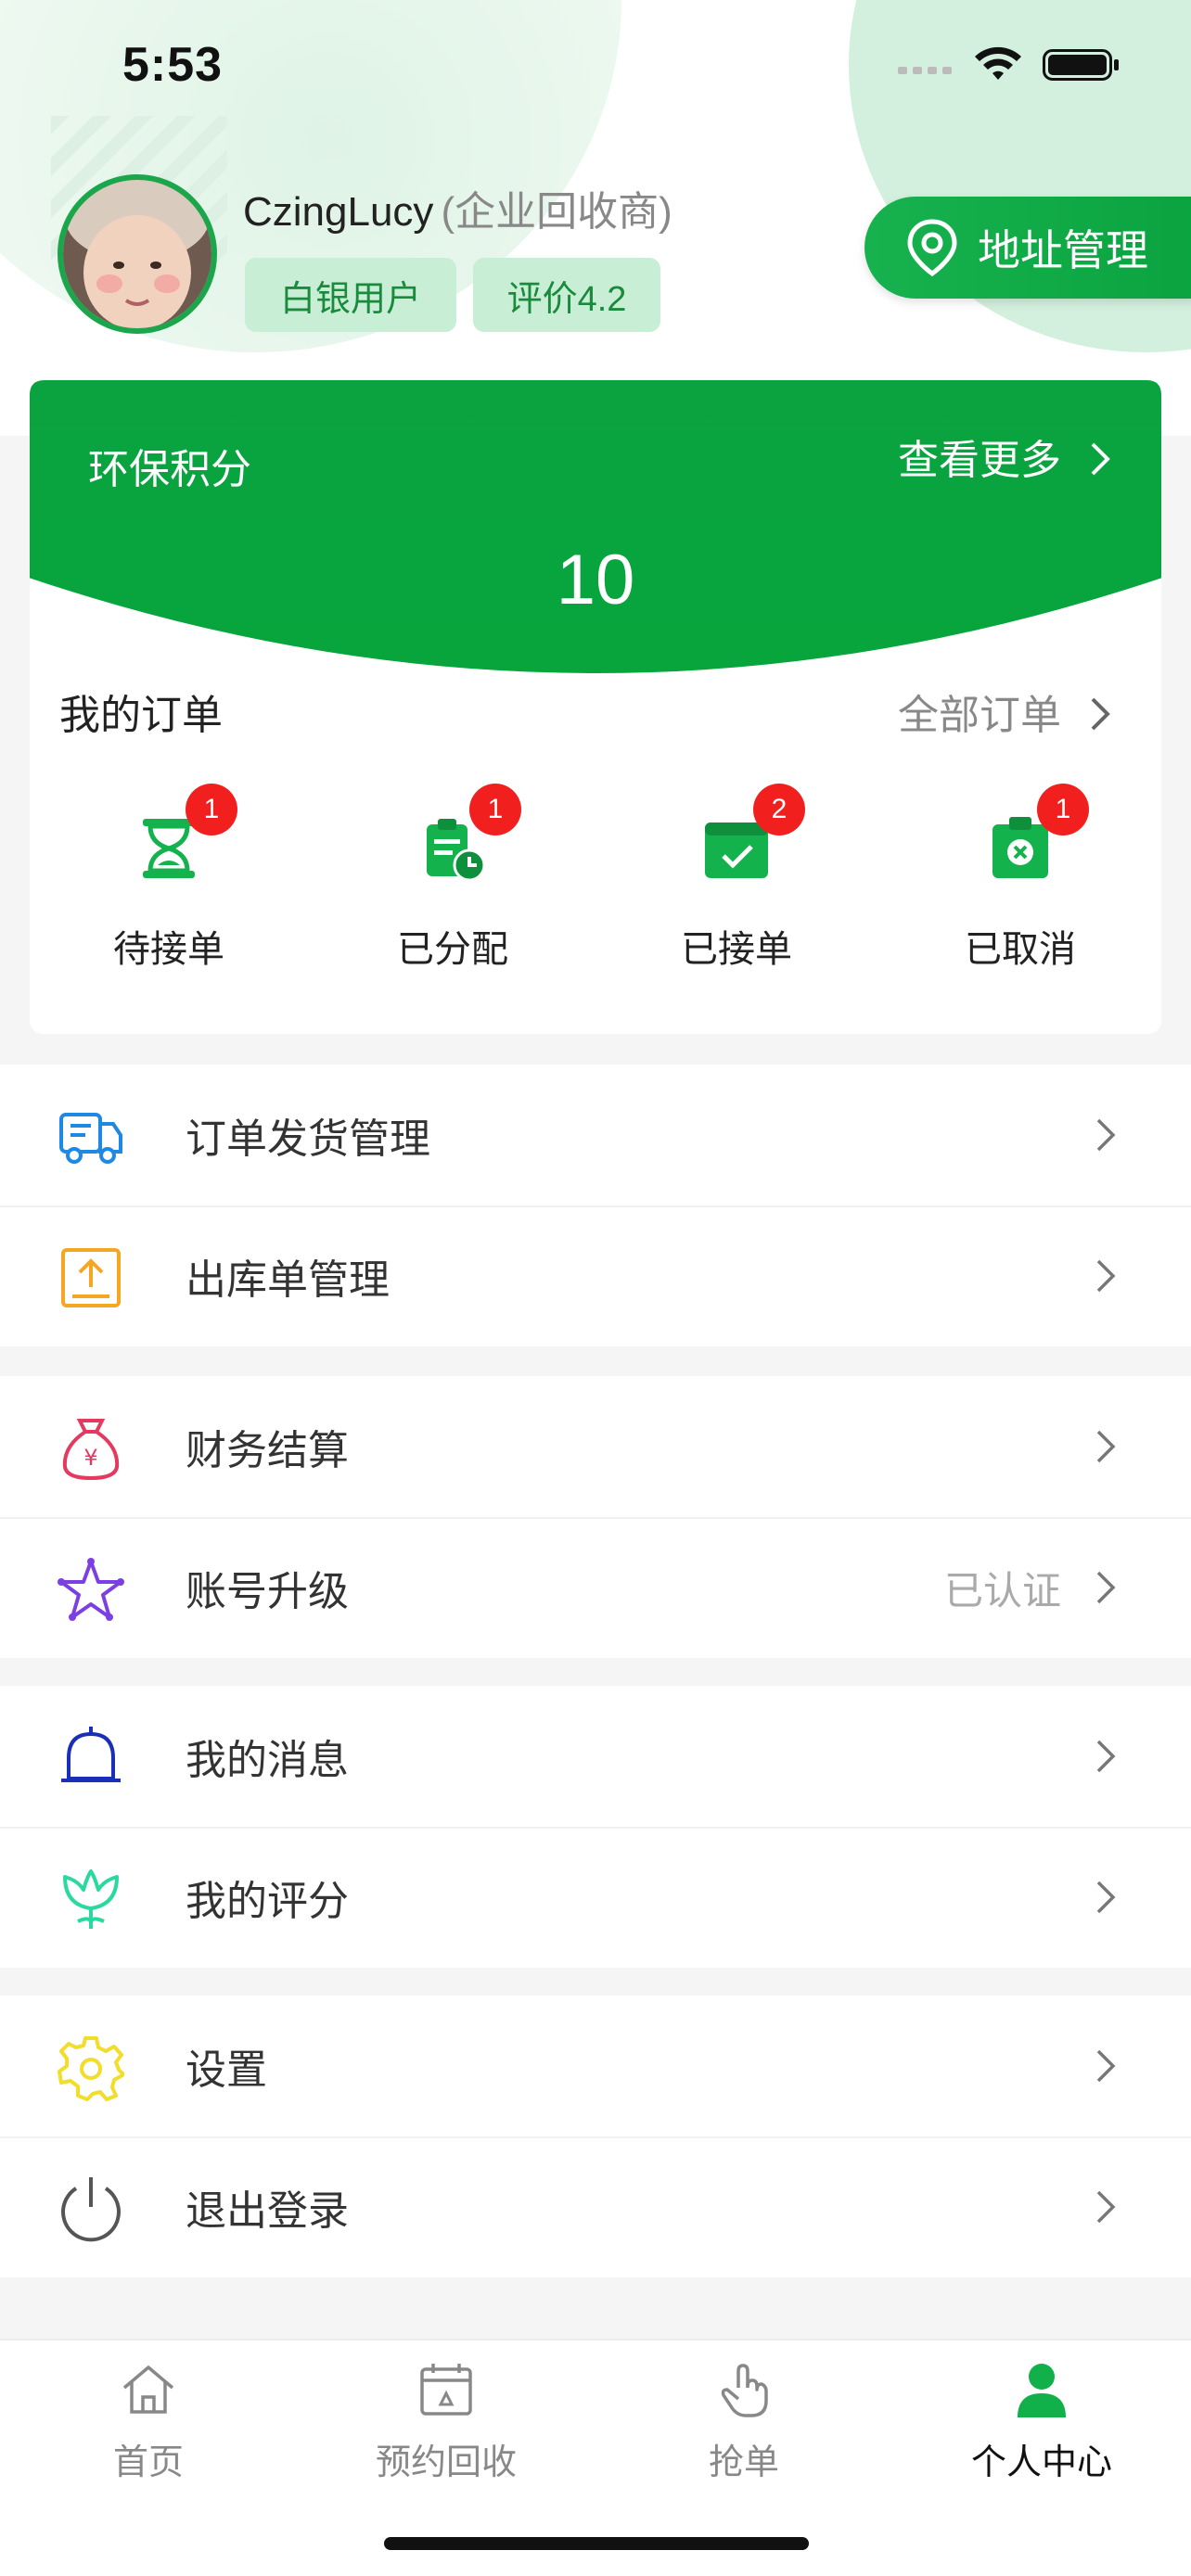 The height and width of the screenshot is (2576, 1191). Describe the element at coordinates (736, 879) in the screenshot. I see `order-status-accepted: 2 已接单` at that location.